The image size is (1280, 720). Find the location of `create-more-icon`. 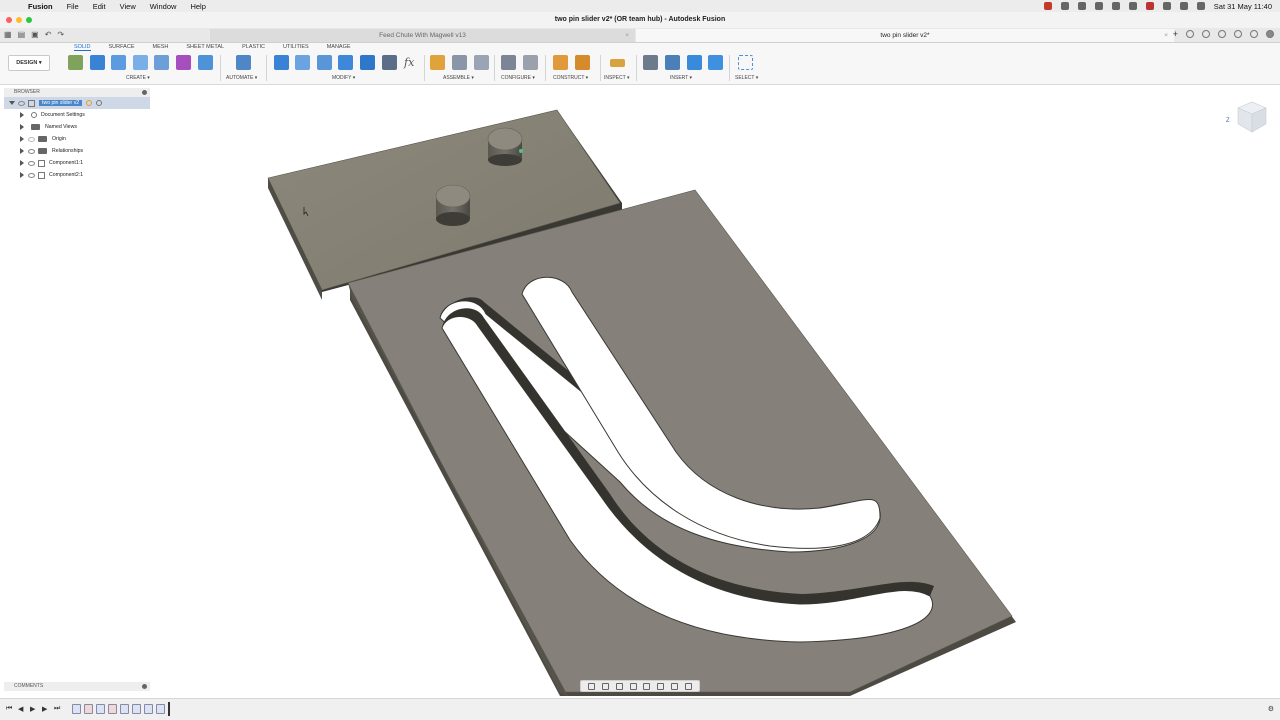

create-more-icon is located at coordinates (205, 62).